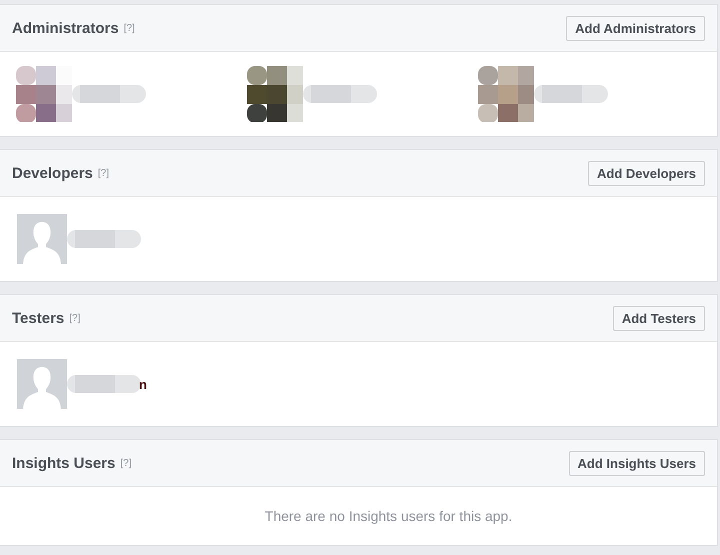  Describe the element at coordinates (636, 463) in the screenshot. I see `add-button: Add Insights Users` at that location.